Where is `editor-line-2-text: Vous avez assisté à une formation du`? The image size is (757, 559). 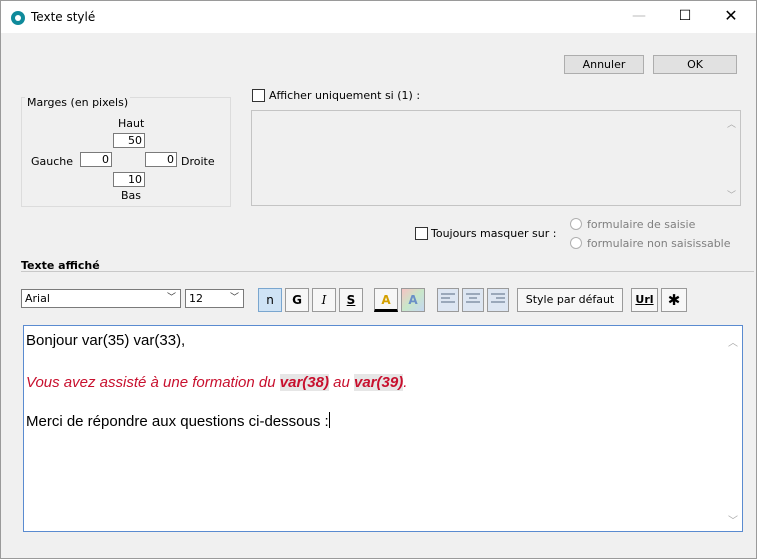
editor-line-2-text: Vous avez assisté à une formation du is located at coordinates (153, 382).